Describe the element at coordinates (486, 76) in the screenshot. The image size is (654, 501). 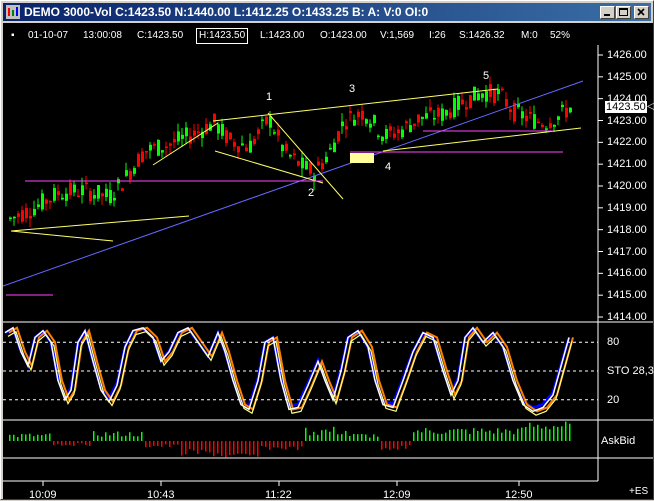
I see `wave-label-5: 5` at that location.